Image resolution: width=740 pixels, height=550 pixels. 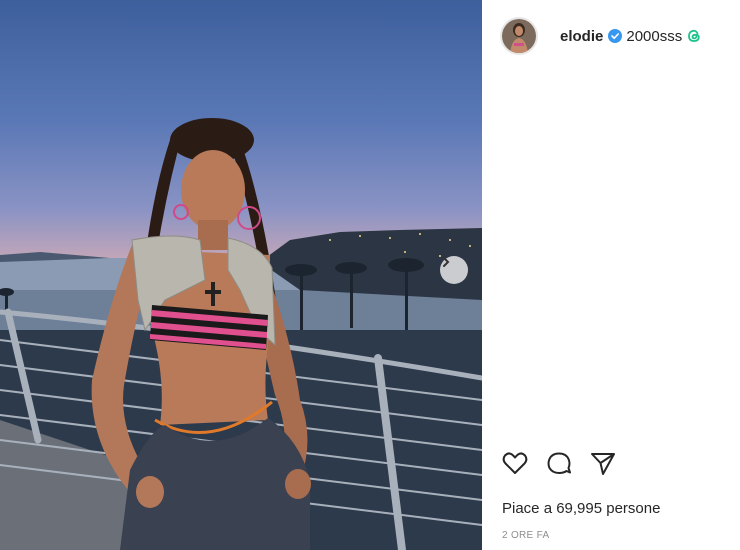 I want to click on threads-icon, so click(x=694, y=36).